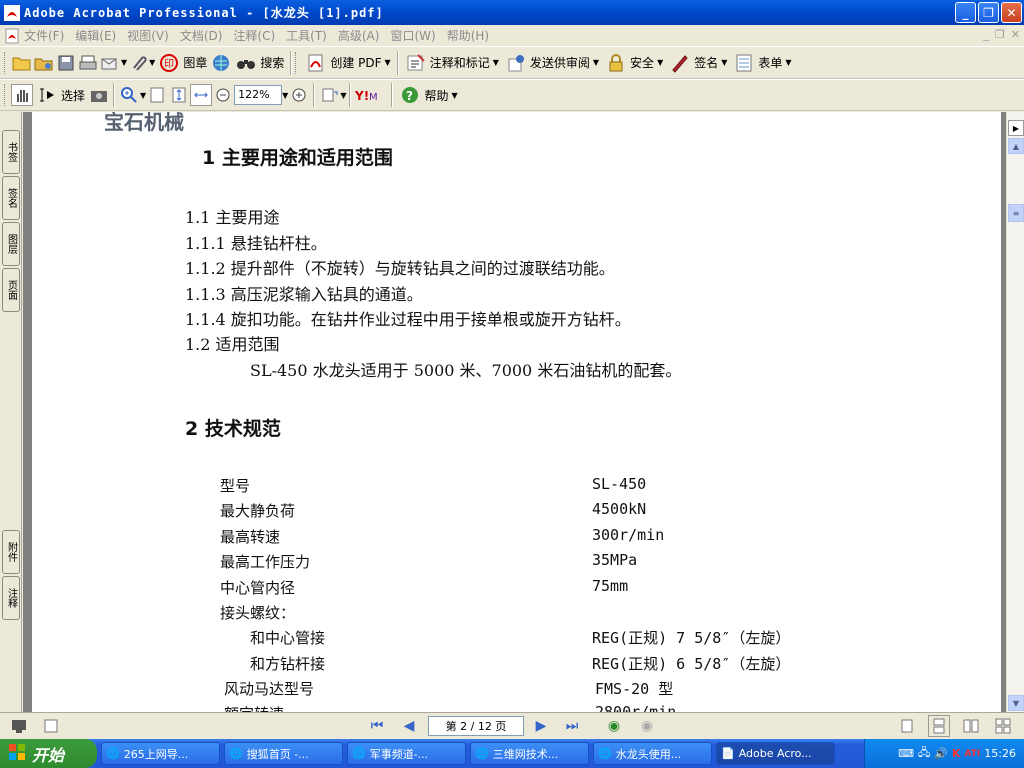 The image size is (1024, 768). Describe the element at coordinates (988, 12) in the screenshot. I see `restore-button: ❐` at that location.